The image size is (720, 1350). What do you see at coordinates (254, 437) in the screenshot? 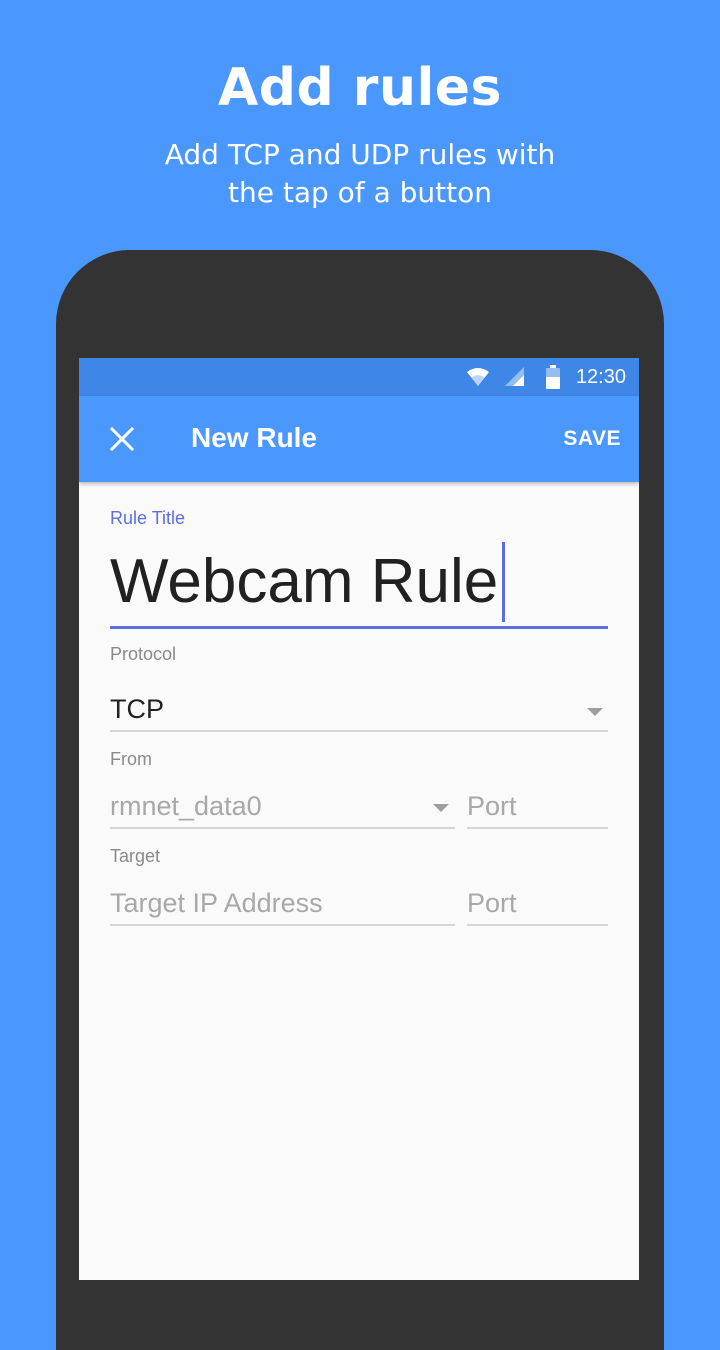
I see `app-title: New Rule` at bounding box center [254, 437].